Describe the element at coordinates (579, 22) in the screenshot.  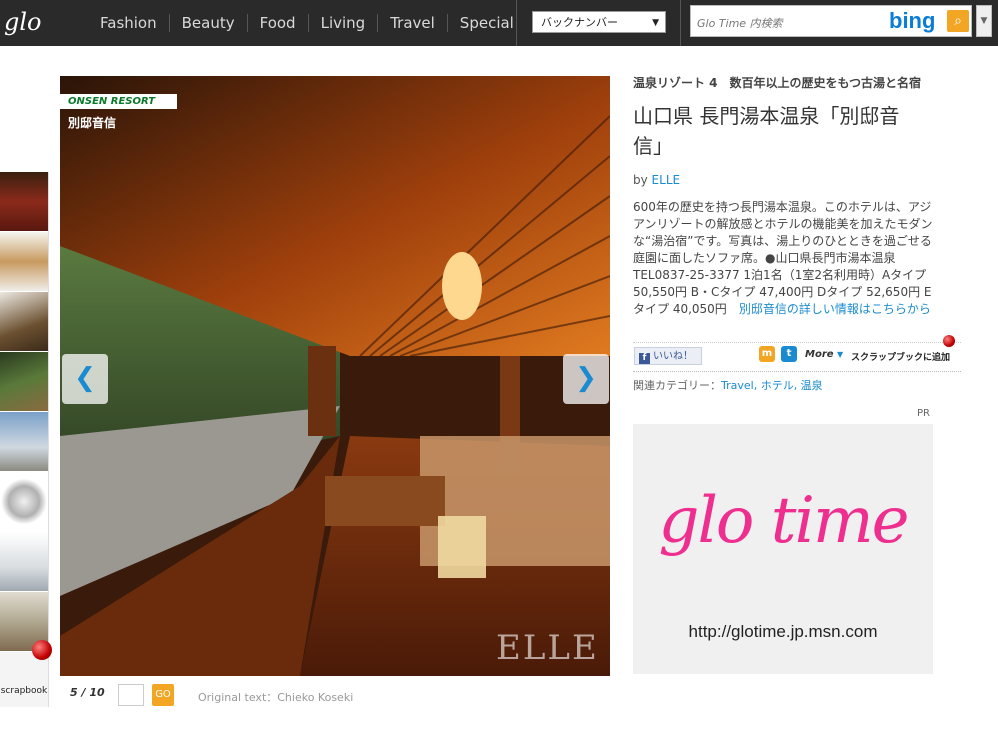
I see `back-numbers-label: バックナンバー` at that location.